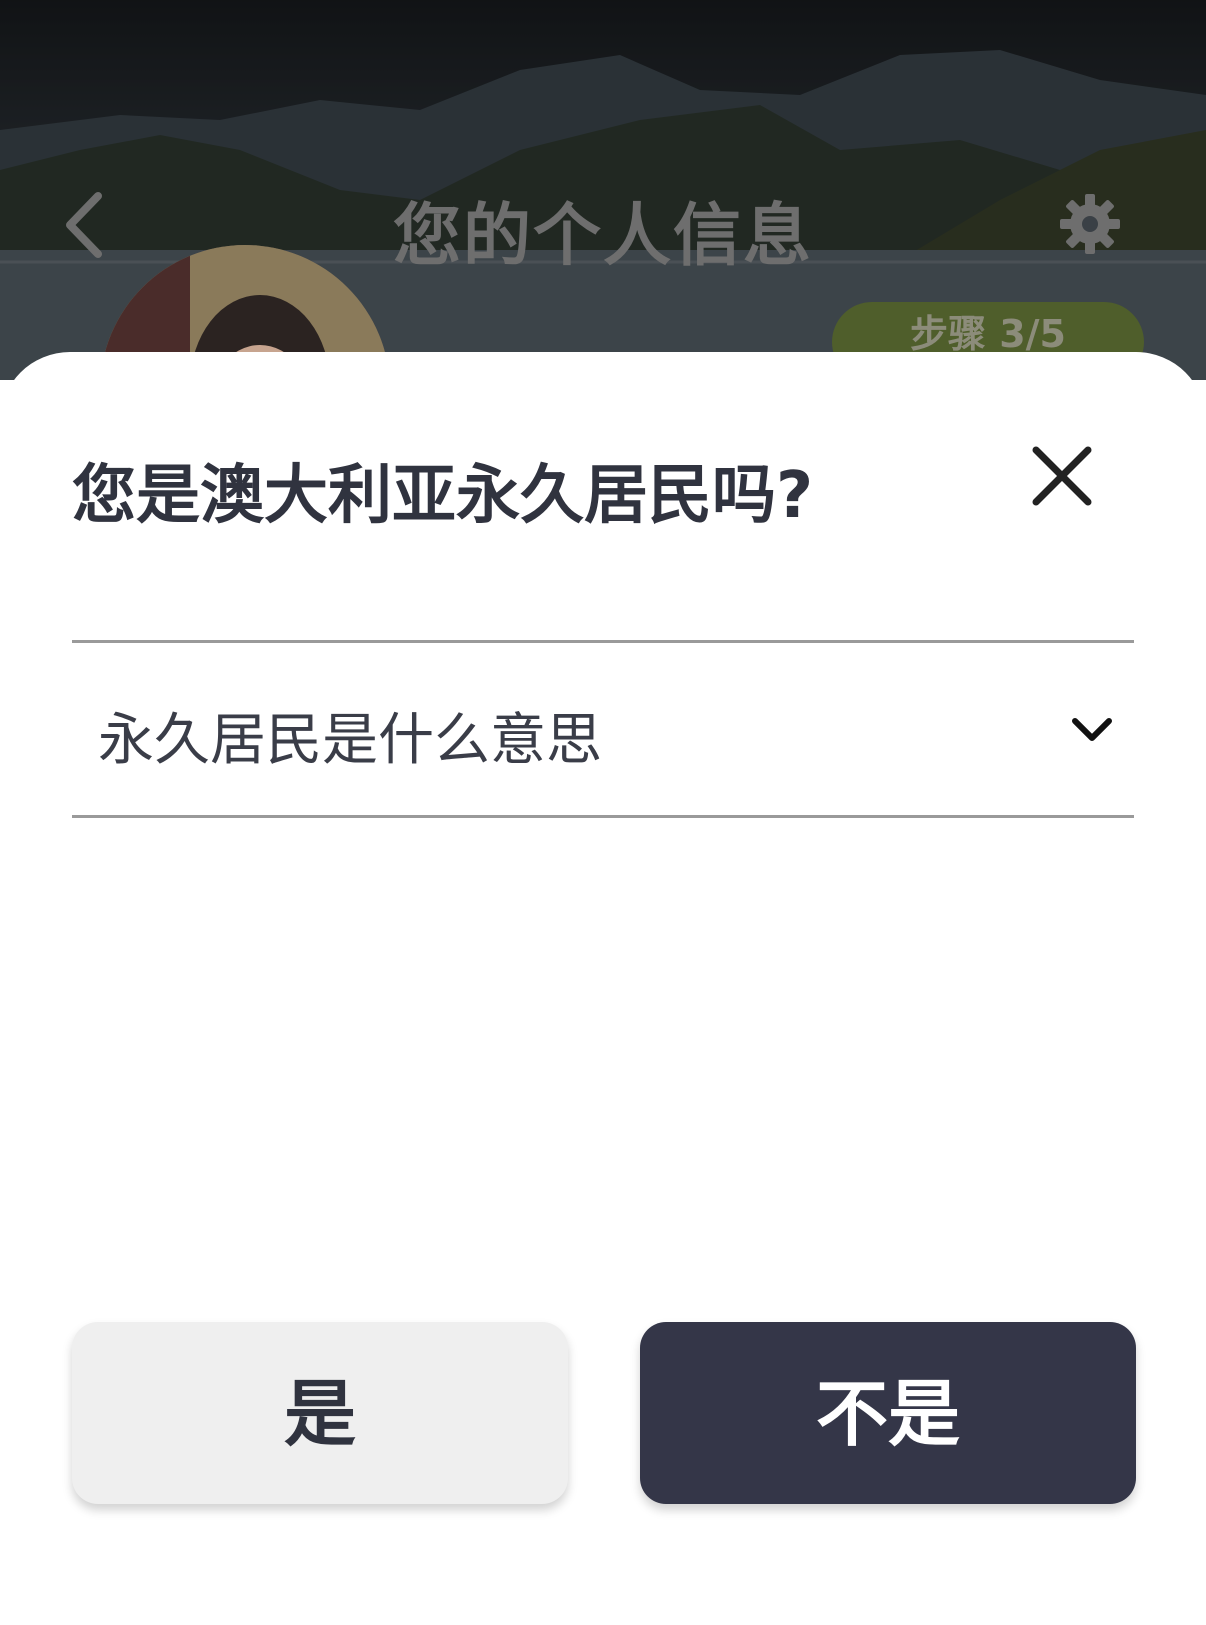 Image resolution: width=1206 pixels, height=1625 pixels. What do you see at coordinates (603, 729) in the screenshot?
I see `accordion-permanent-resident-info: 永久居民是什么意思` at bounding box center [603, 729].